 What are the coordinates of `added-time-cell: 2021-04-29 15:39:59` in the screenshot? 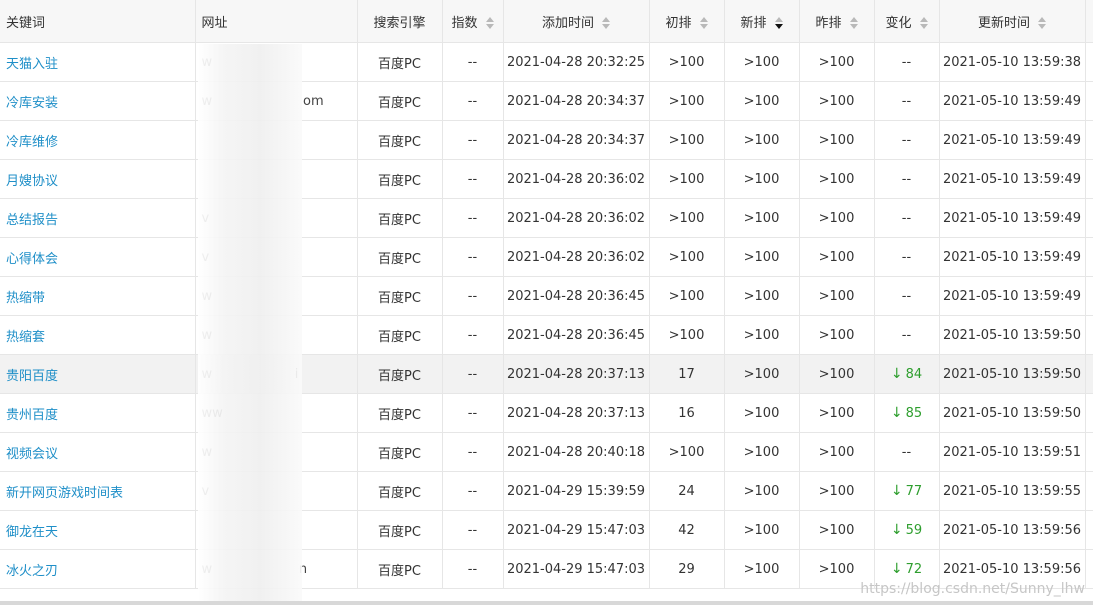 It's located at (576, 491).